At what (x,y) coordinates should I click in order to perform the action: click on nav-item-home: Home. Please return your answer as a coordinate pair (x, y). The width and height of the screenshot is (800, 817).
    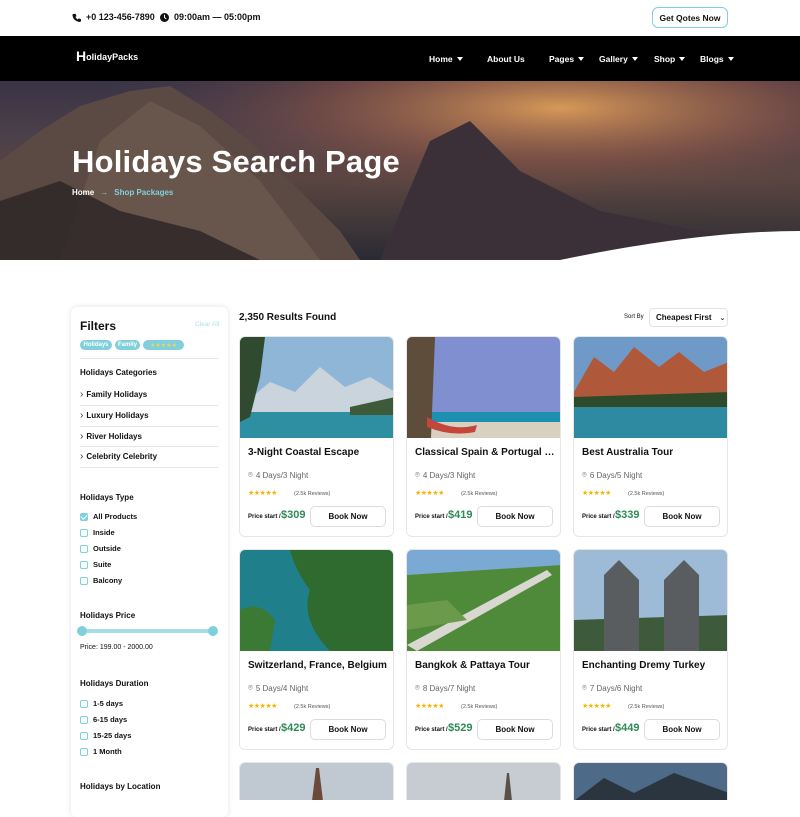
    Looking at the image, I should click on (446, 59).